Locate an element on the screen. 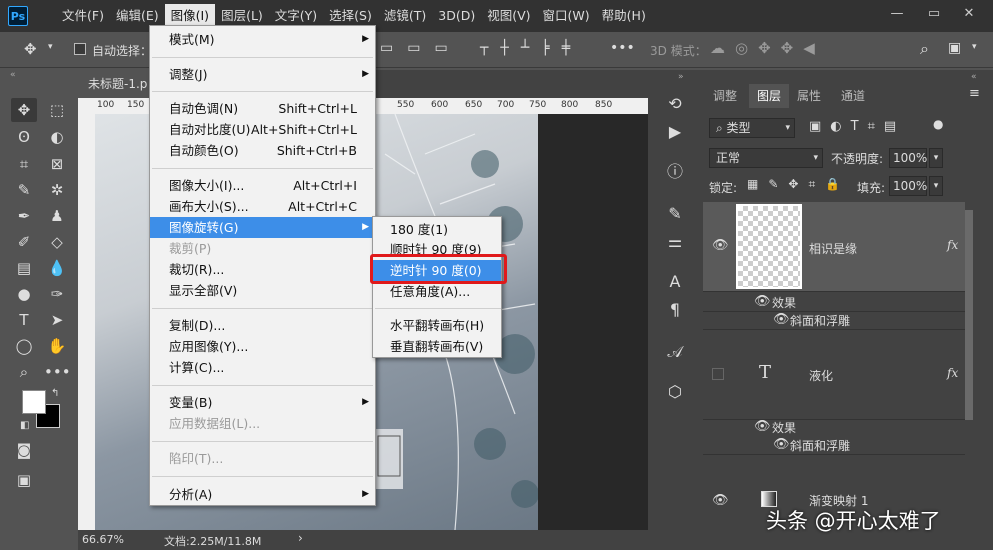  layer-name: 相识是缘 is located at coordinates (833, 248).